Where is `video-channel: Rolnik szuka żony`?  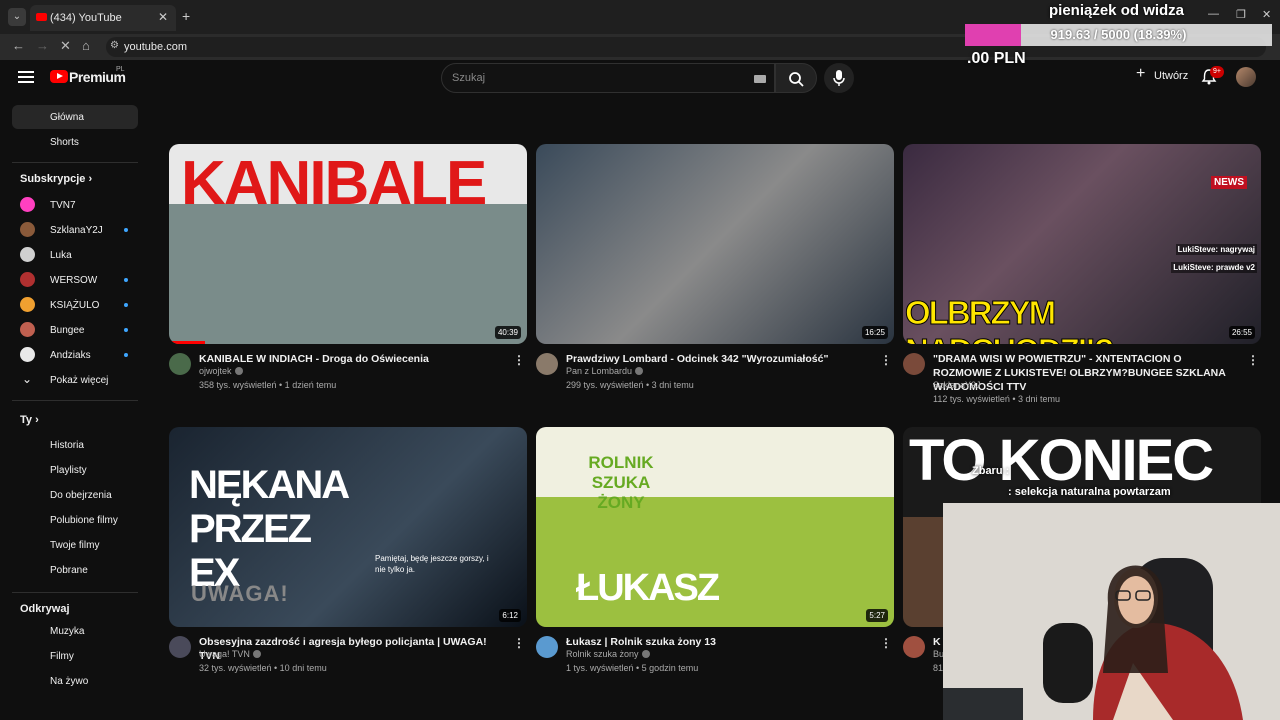 video-channel: Rolnik szuka żony is located at coordinates (608, 654).